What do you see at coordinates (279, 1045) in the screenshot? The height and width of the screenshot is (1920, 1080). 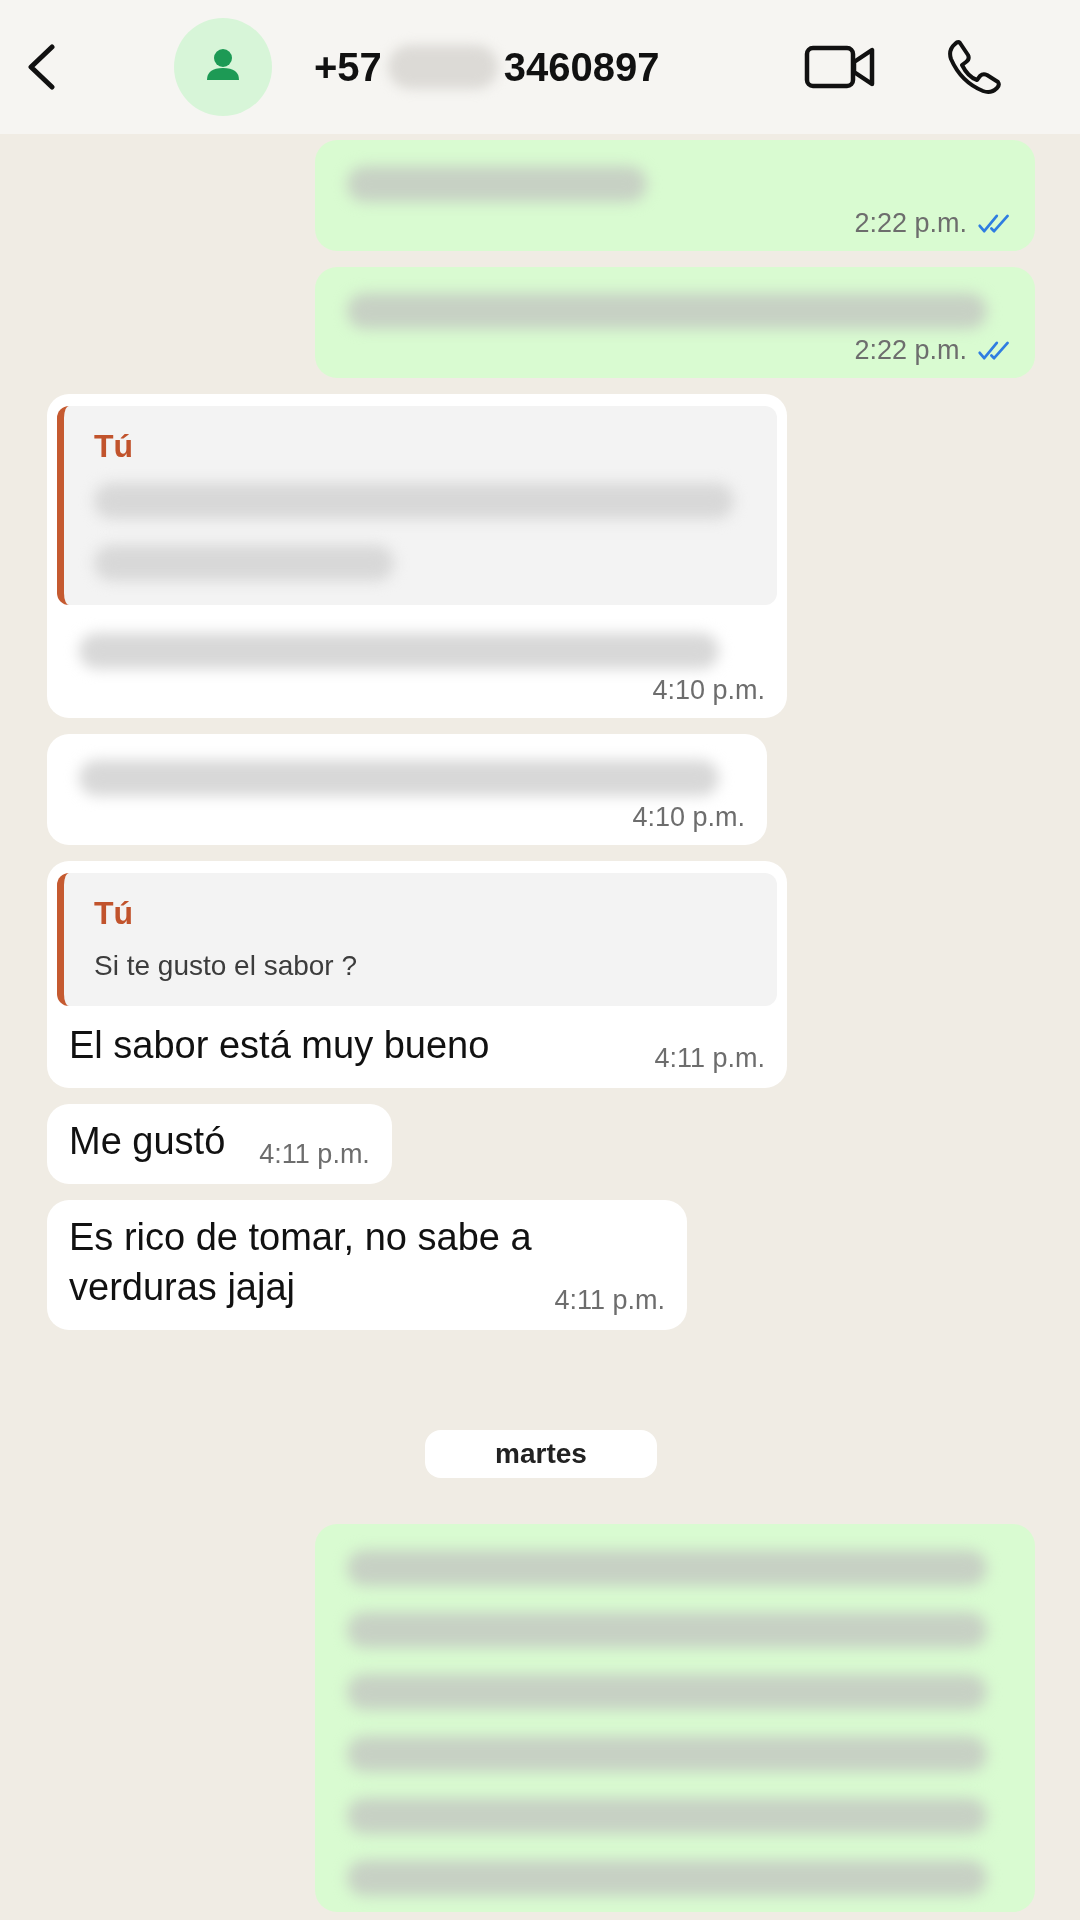 I see `message-text: El sabor está muy bueno` at bounding box center [279, 1045].